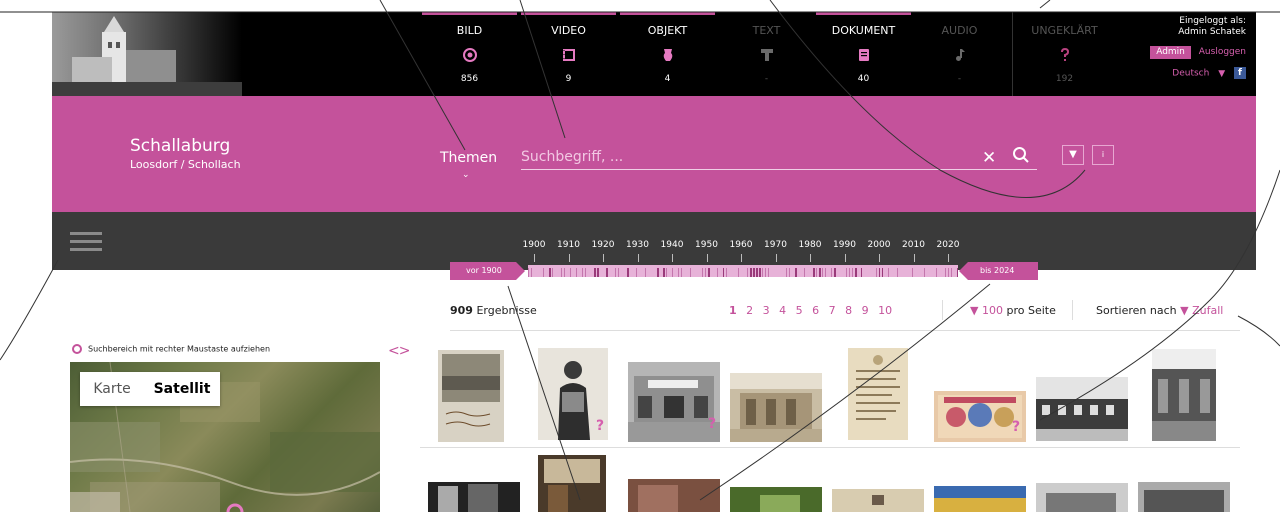 Image resolution: width=1280 pixels, height=512 pixels. I want to click on map-type-map-button: Karte, so click(112, 389).